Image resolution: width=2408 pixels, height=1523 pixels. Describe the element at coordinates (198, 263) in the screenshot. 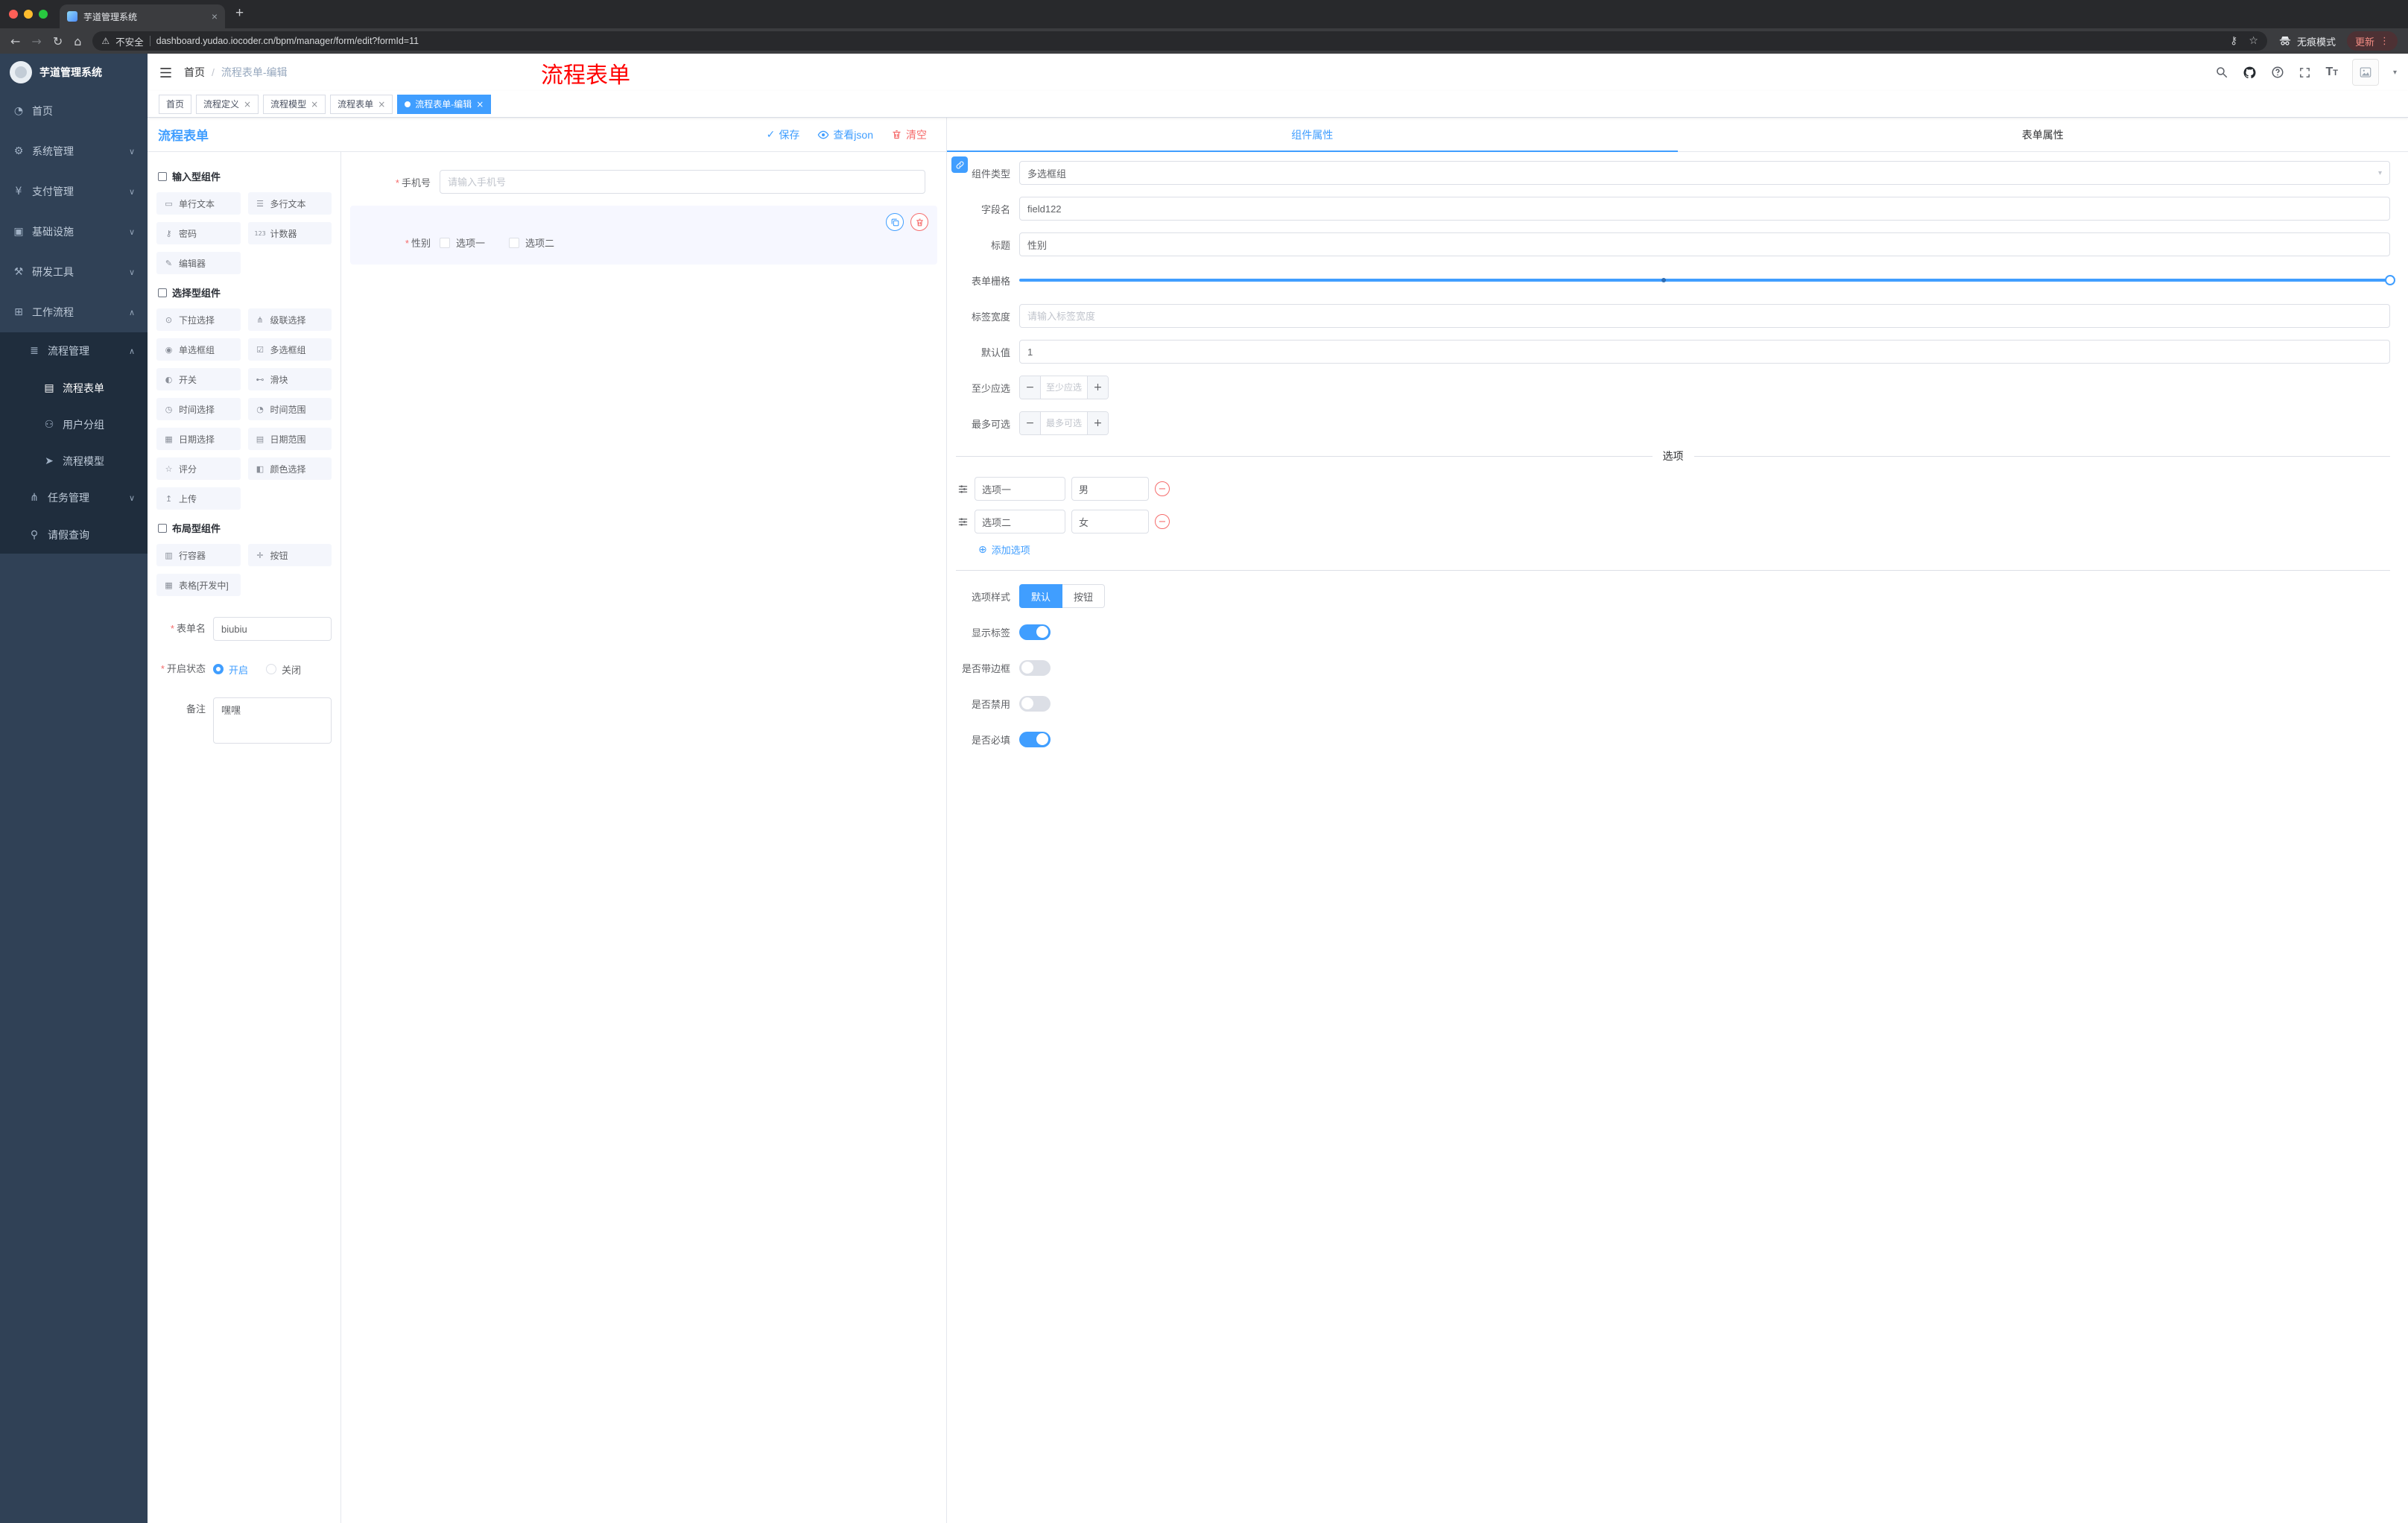

I see `palette-item-editor: ✎ 编辑器` at that location.